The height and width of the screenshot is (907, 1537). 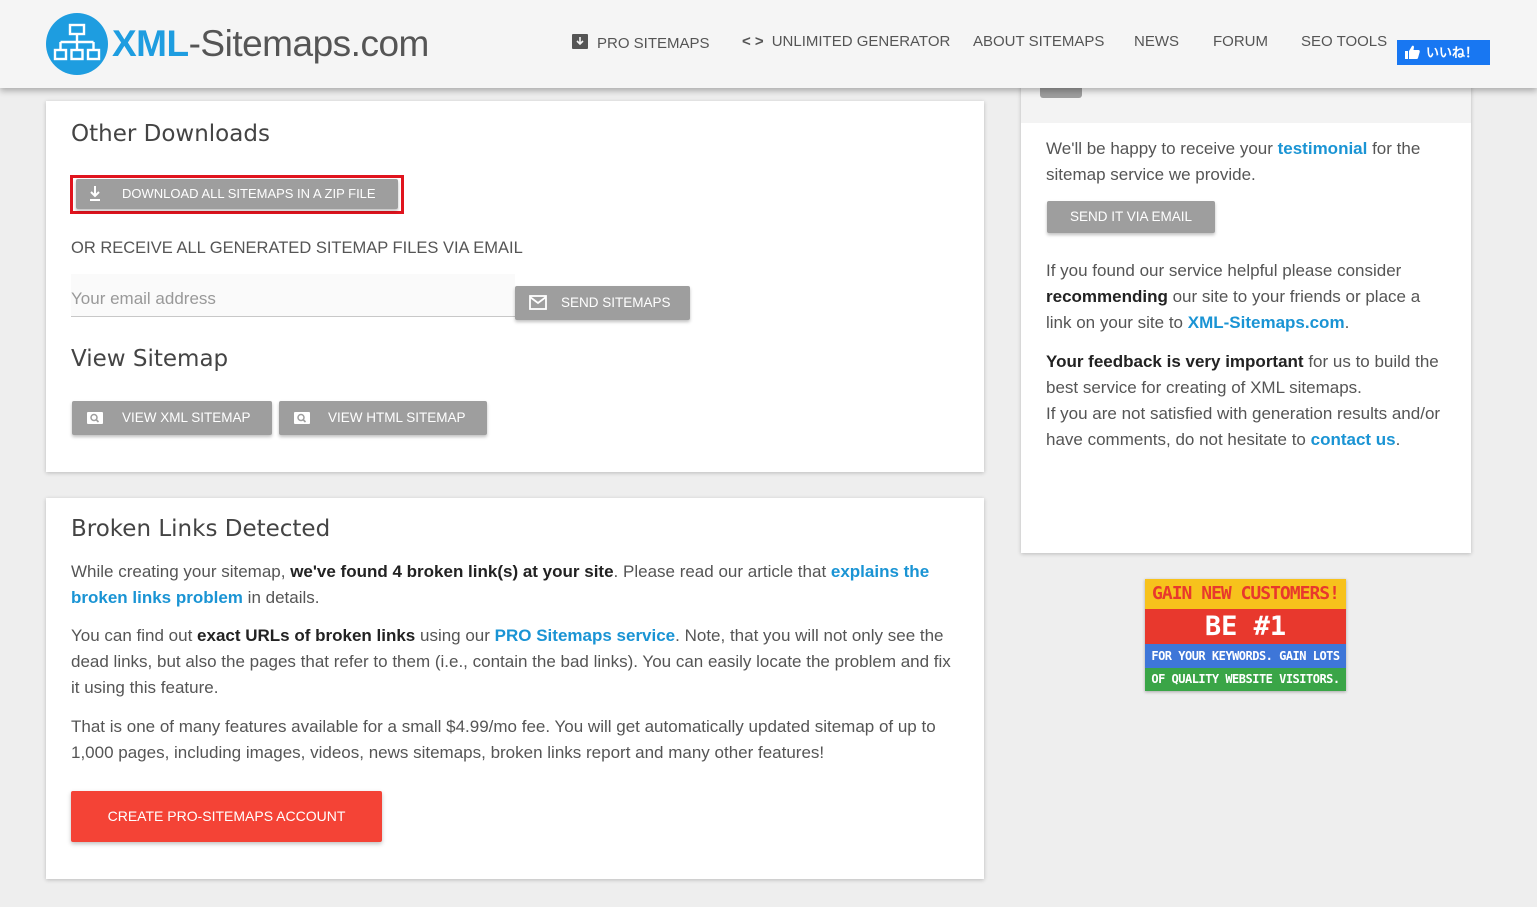 I want to click on thumbs-up-icon, so click(x=1412, y=52).